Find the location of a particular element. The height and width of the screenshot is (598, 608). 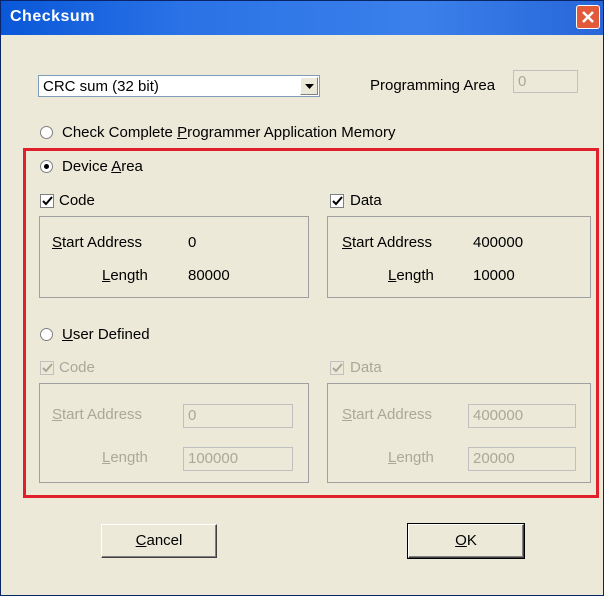

ok-button: OK is located at coordinates (466, 541).